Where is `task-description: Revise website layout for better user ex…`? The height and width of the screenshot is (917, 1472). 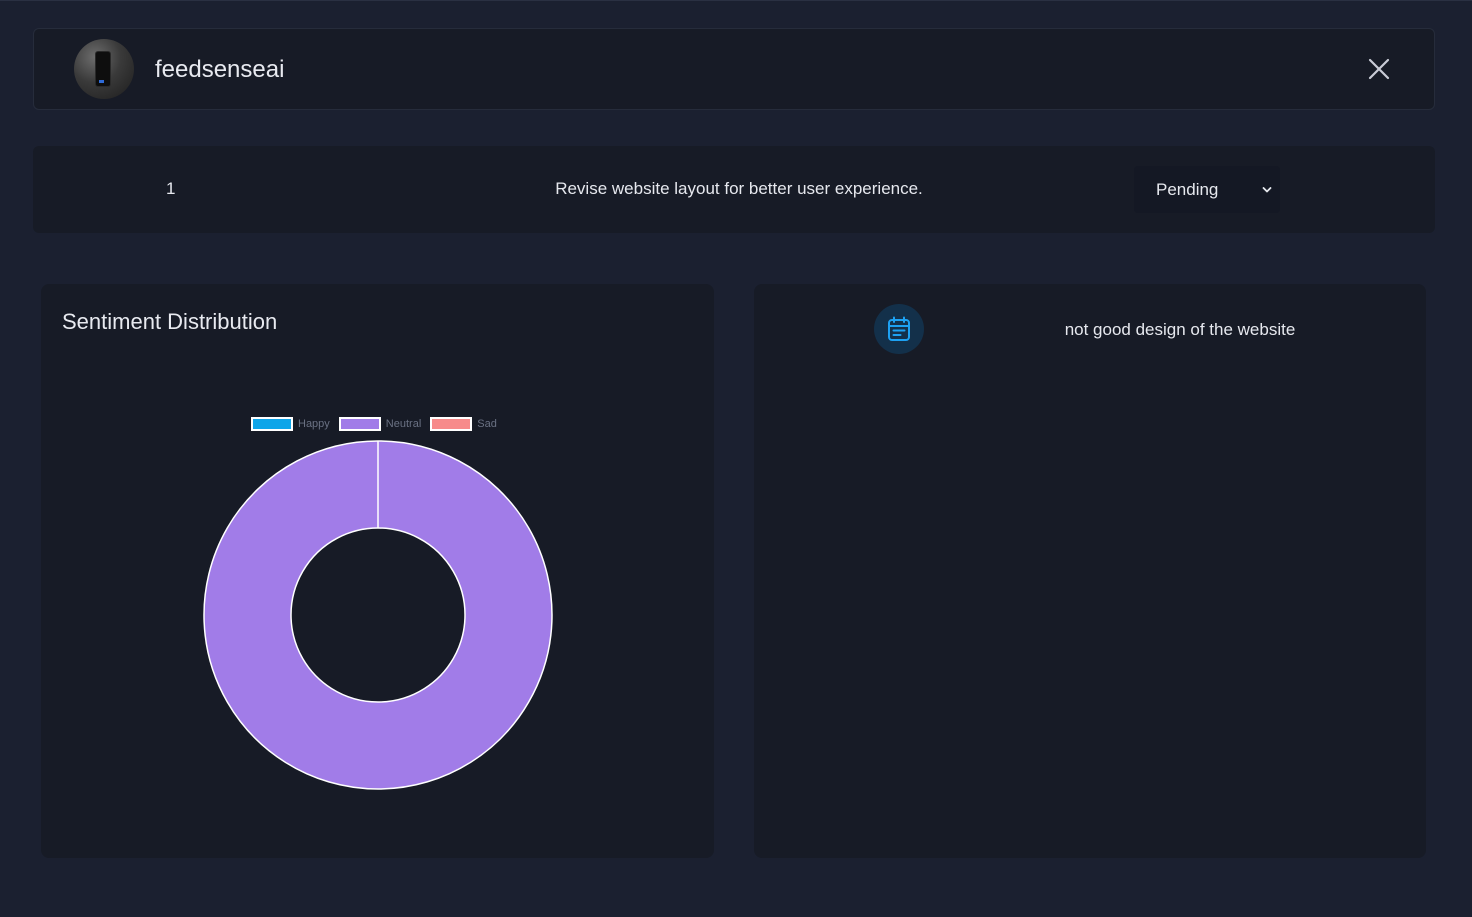 task-description: Revise website layout for better user ex… is located at coordinates (739, 188).